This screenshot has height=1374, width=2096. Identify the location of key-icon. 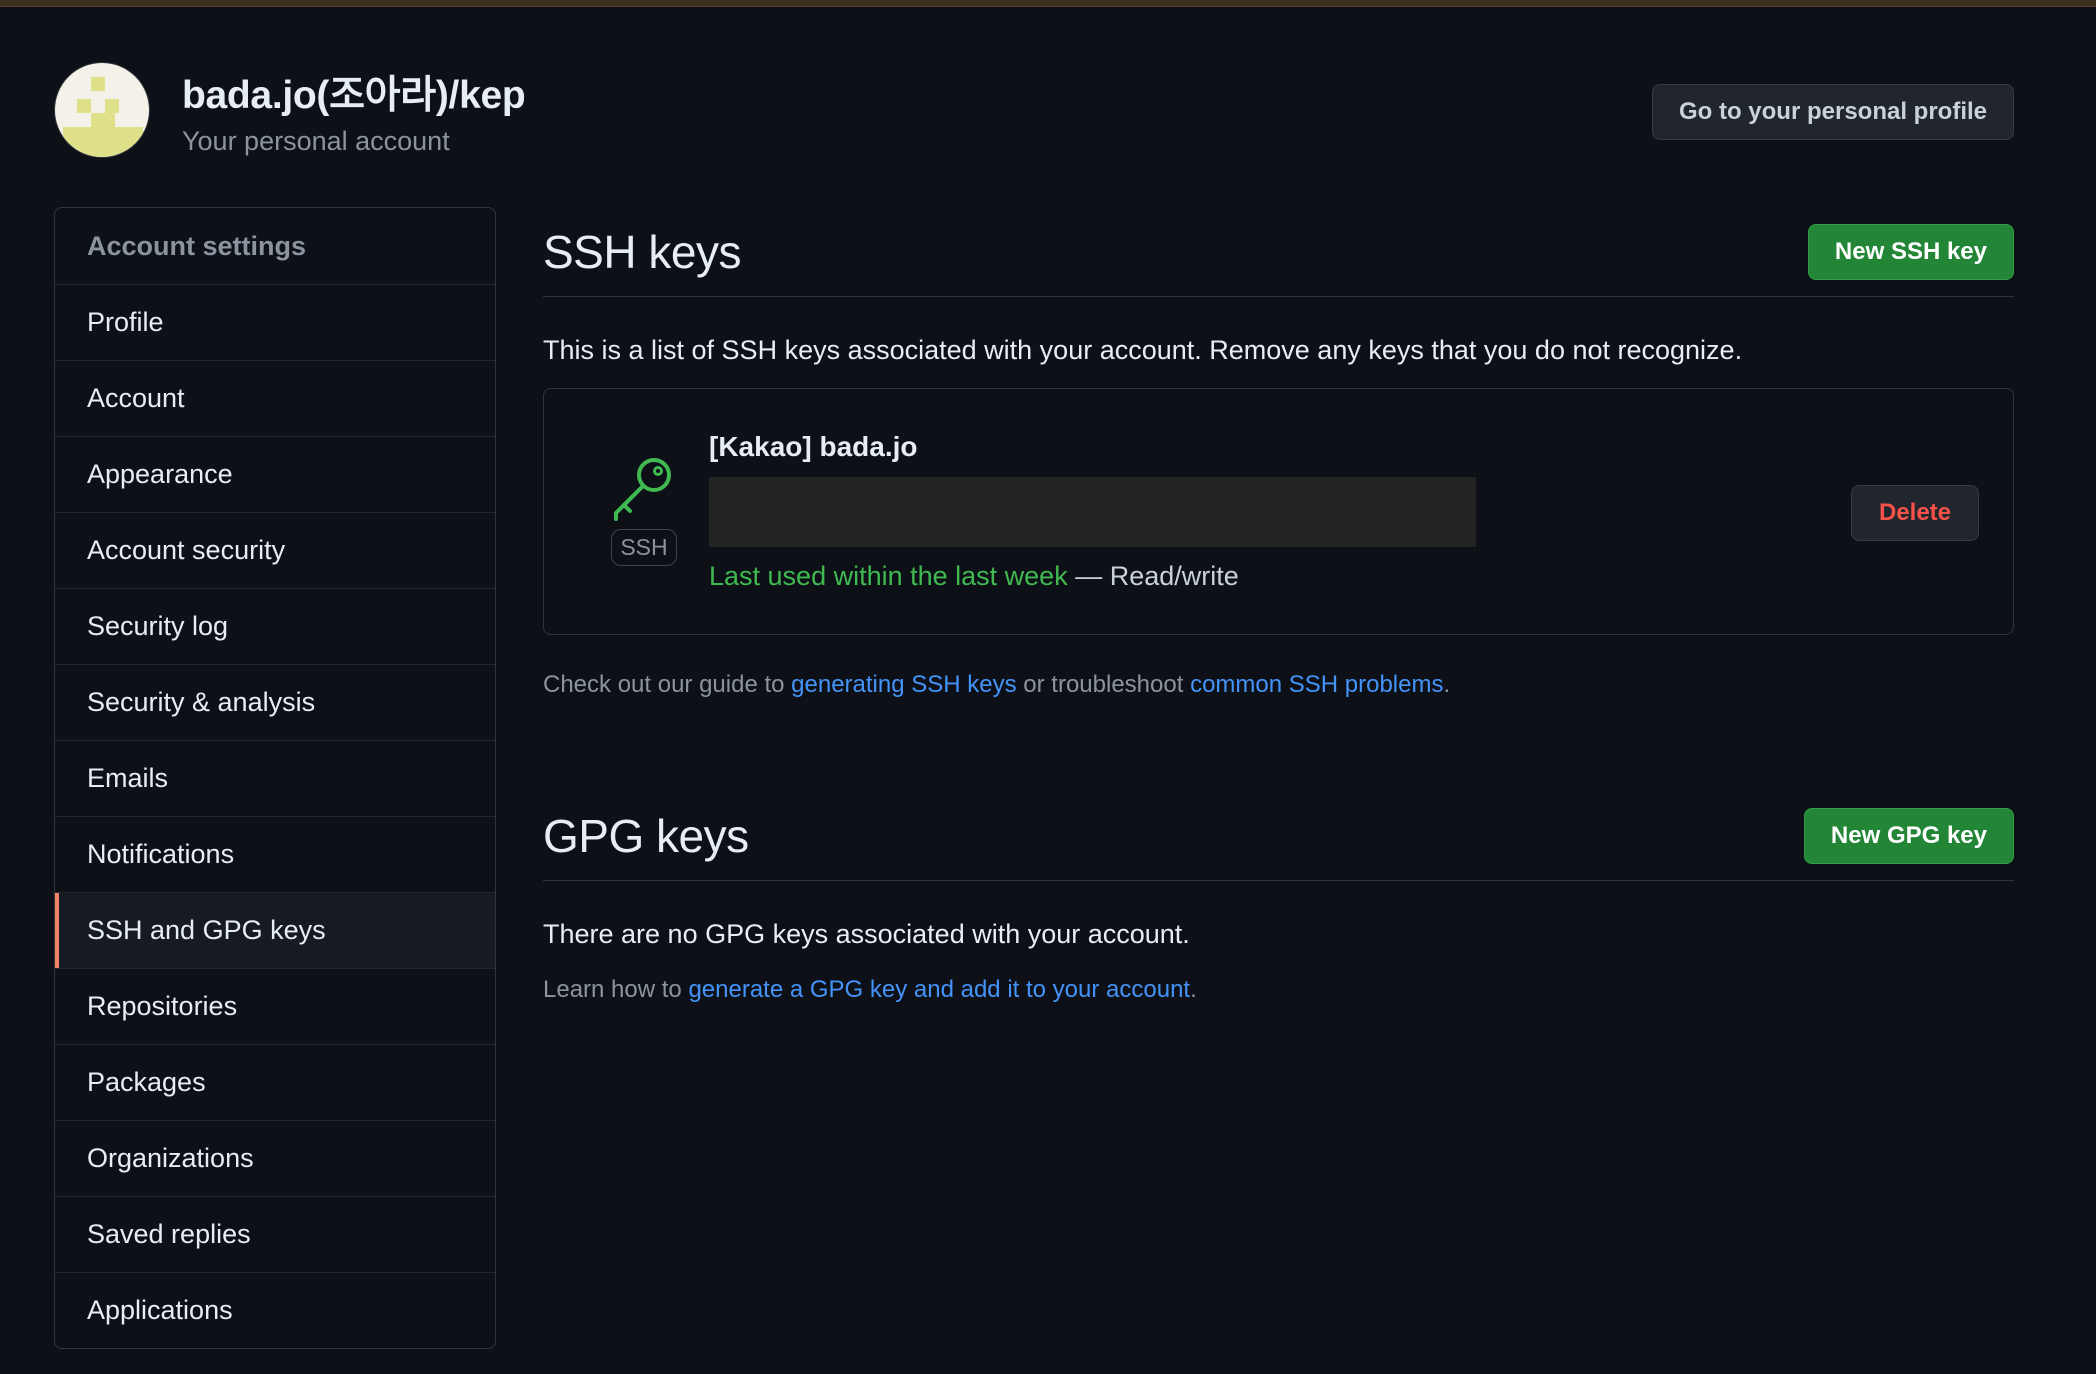
(642, 489).